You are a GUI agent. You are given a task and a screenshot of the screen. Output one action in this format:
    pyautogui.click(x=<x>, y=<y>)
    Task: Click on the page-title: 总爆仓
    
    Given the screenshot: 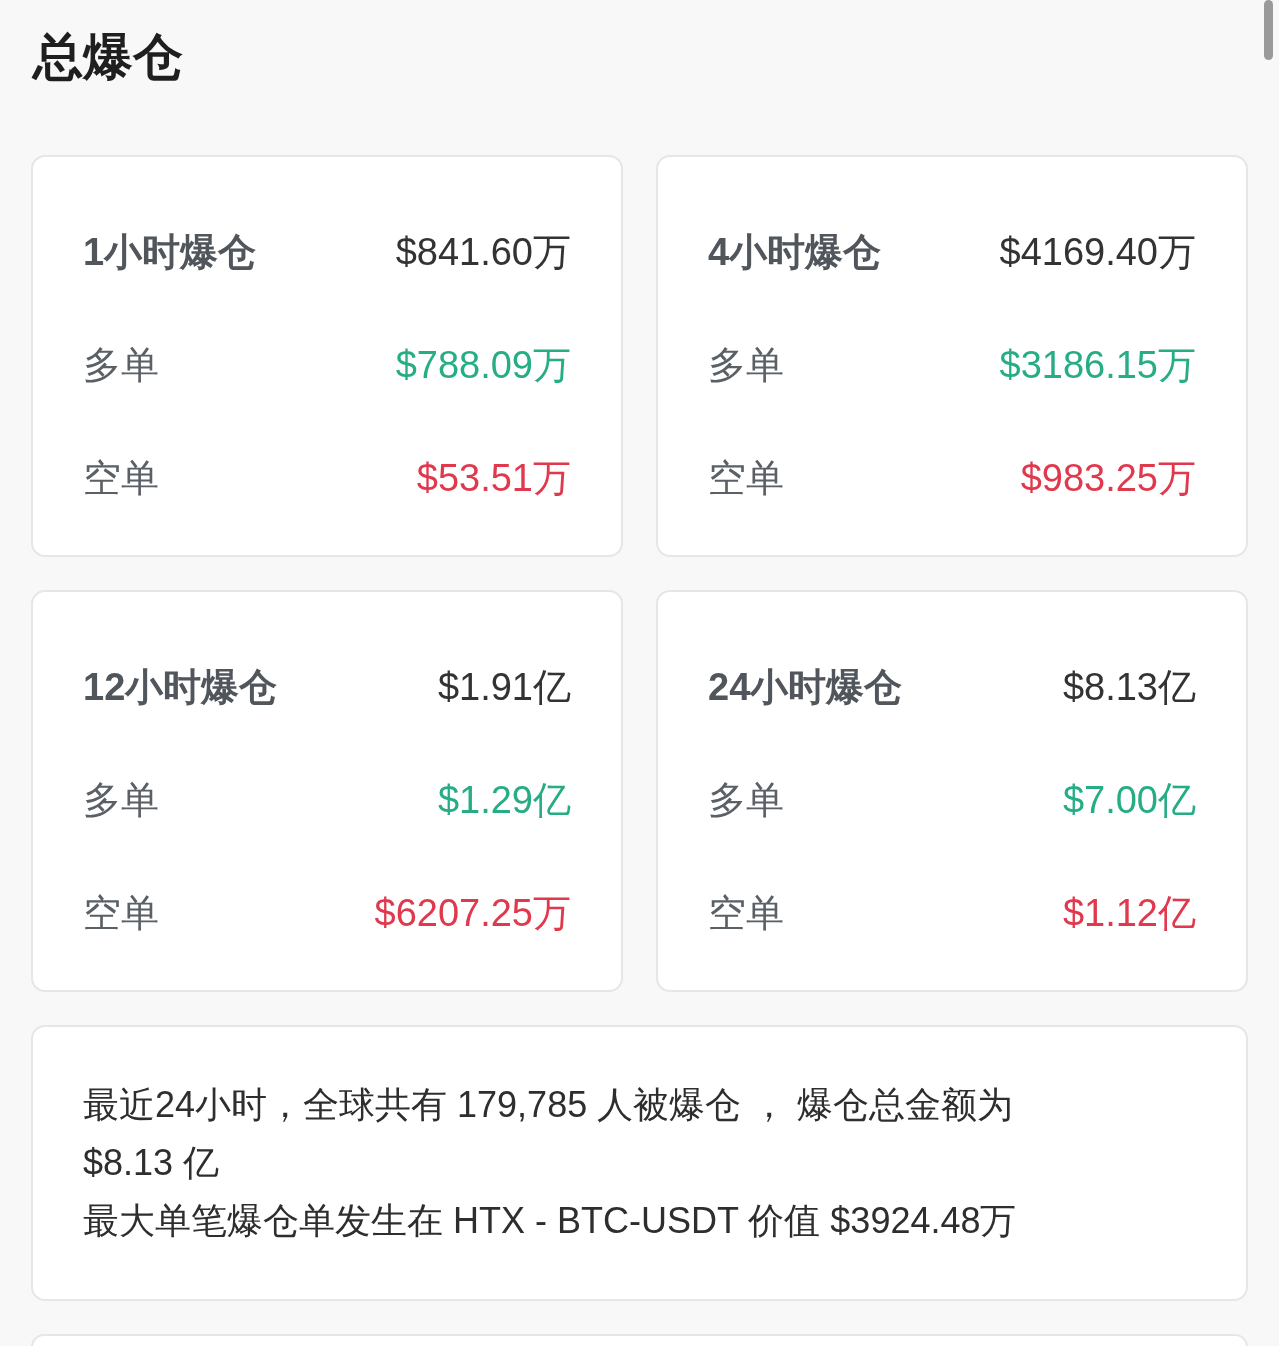 What is the action you would take?
    pyautogui.click(x=108, y=57)
    